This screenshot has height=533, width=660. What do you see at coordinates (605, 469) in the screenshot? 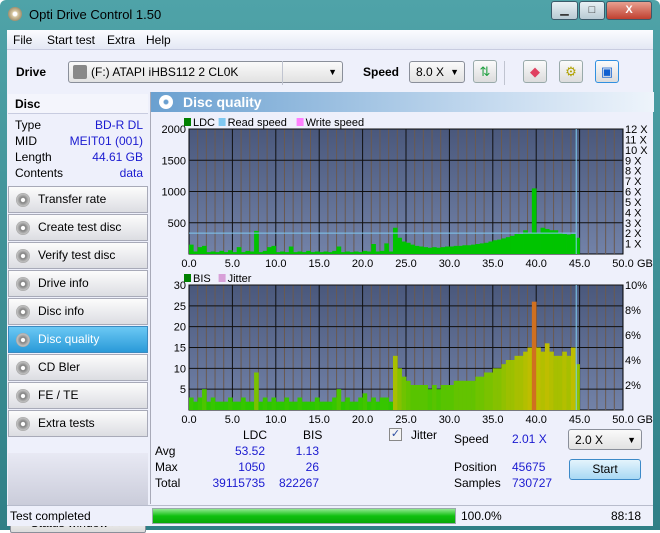
I see `start-button: Start` at bounding box center [605, 469].